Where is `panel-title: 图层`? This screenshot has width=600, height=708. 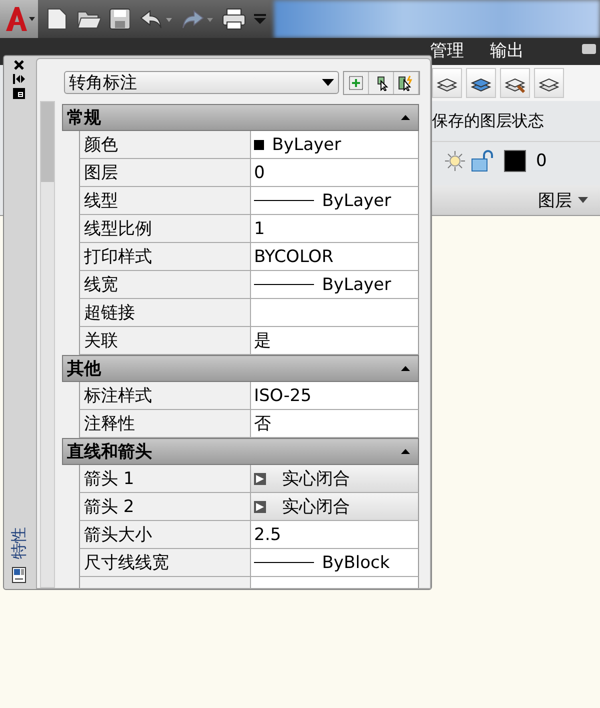 panel-title: 图层 is located at coordinates (555, 200).